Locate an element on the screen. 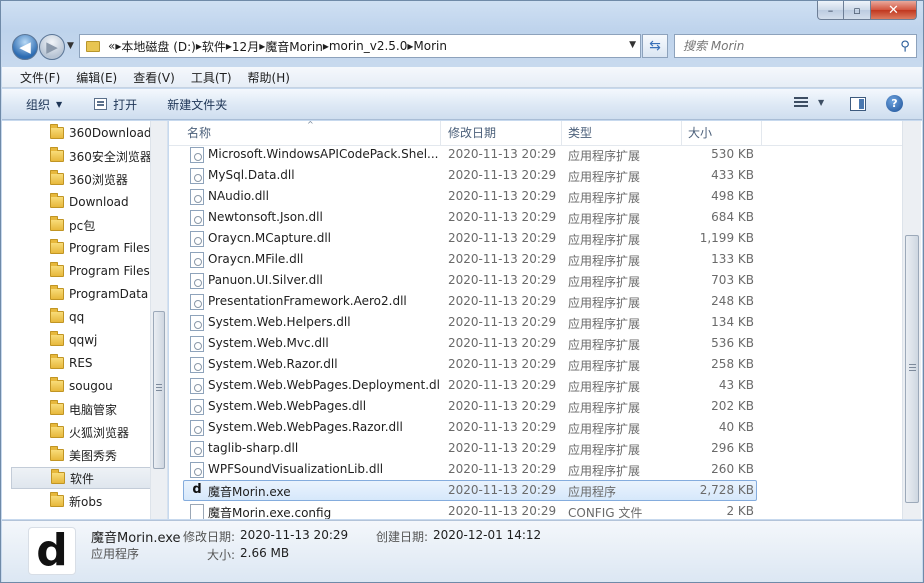  forward-button: ▶ is located at coordinates (52, 47).